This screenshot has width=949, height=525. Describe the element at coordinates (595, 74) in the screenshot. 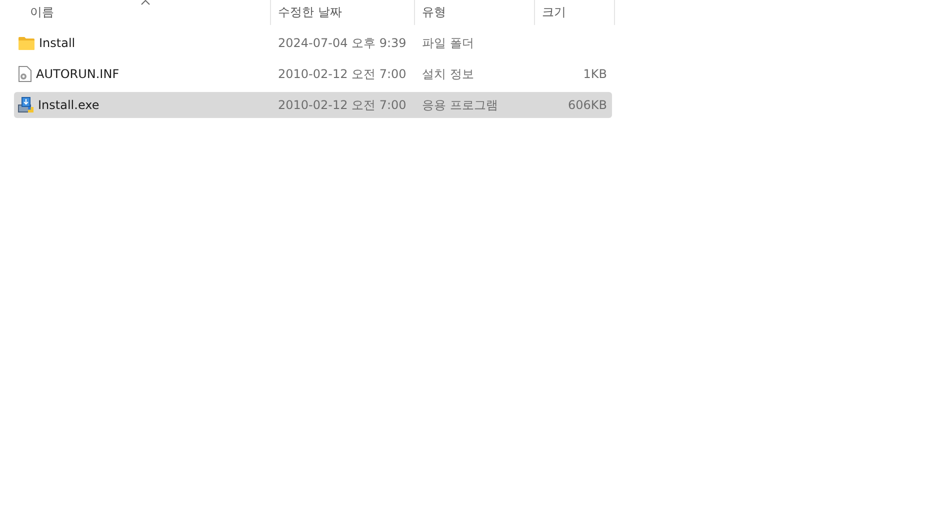

I see `file-size: 1KB` at that location.